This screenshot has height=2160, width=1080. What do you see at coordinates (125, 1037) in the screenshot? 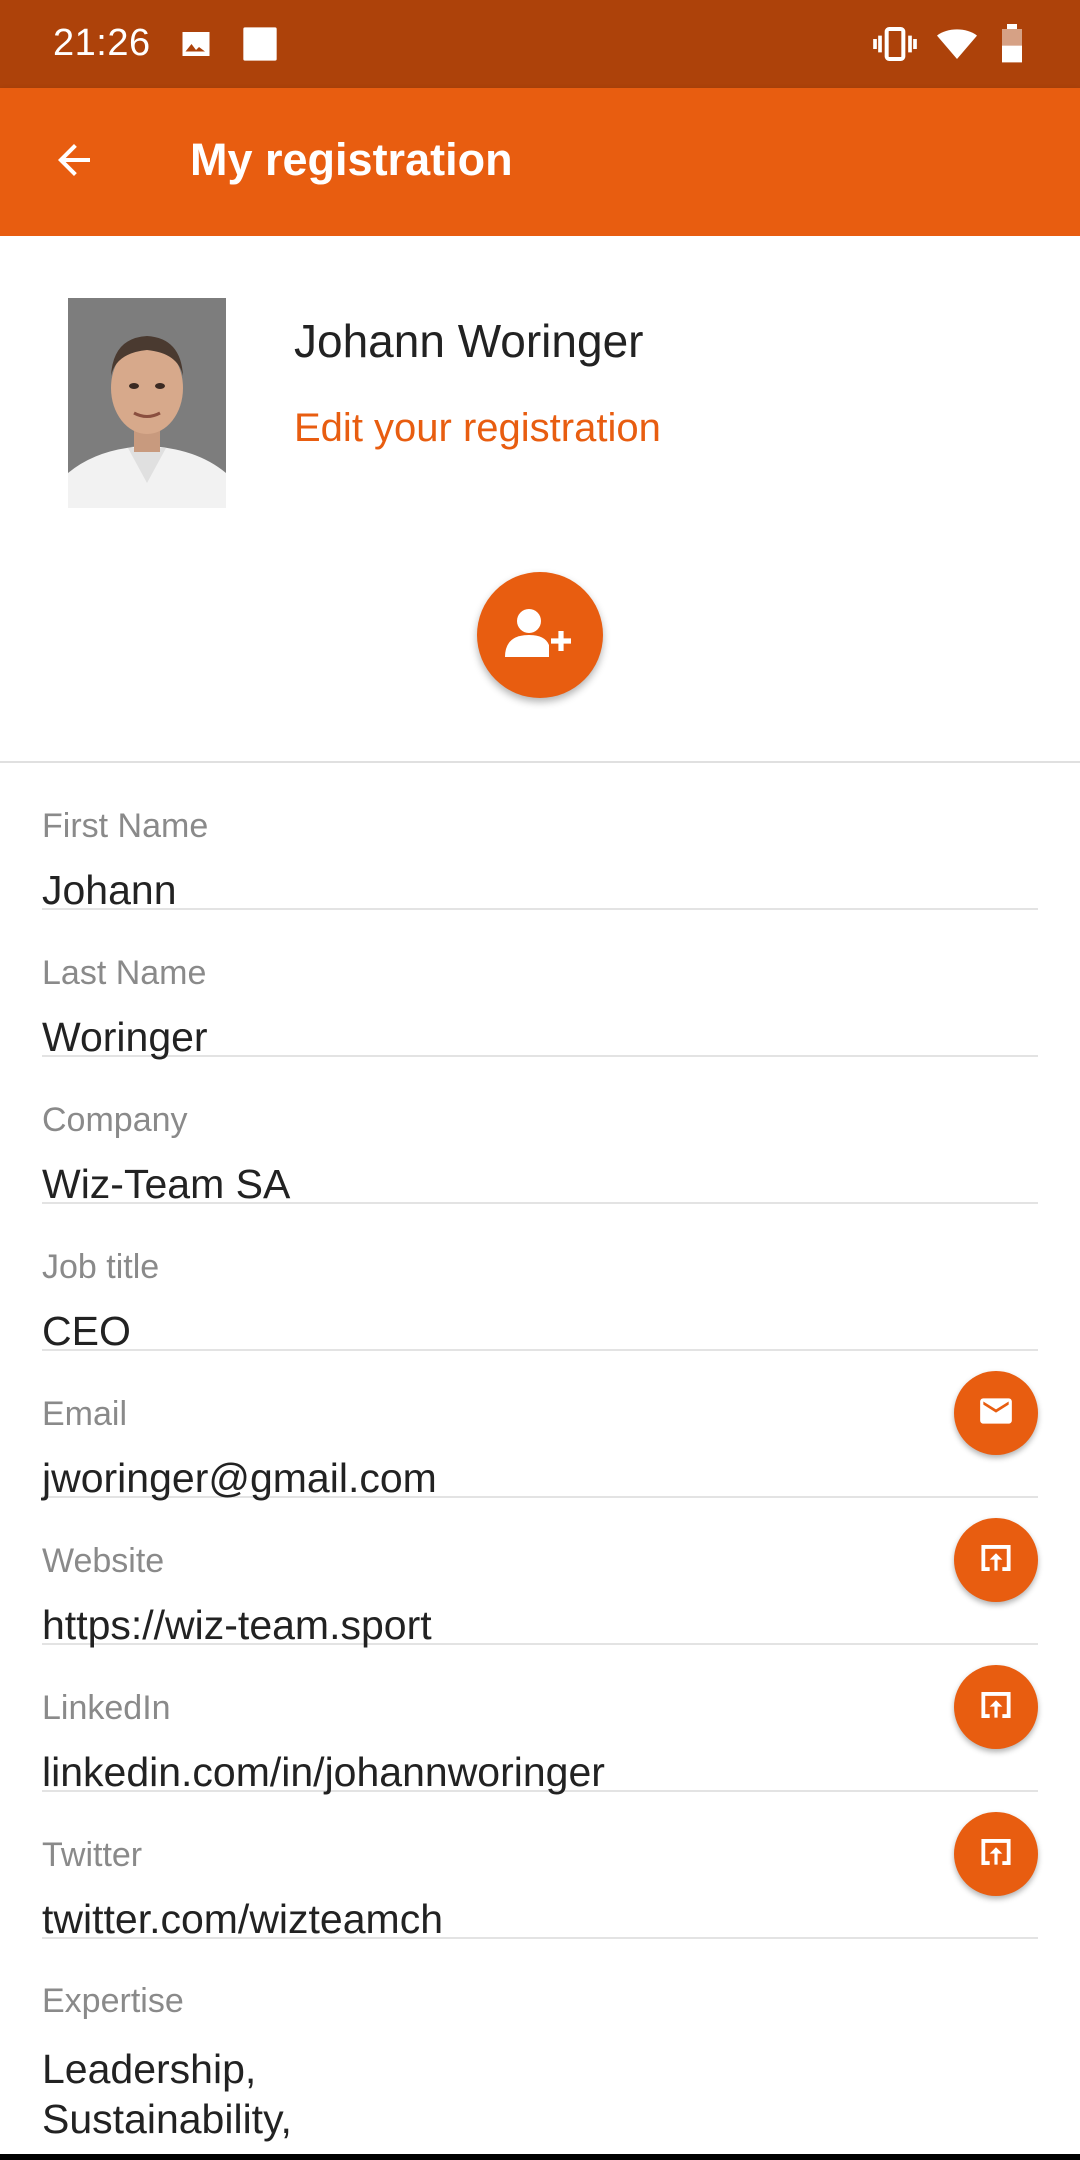
I see `last-name-value: Woringer` at bounding box center [125, 1037].